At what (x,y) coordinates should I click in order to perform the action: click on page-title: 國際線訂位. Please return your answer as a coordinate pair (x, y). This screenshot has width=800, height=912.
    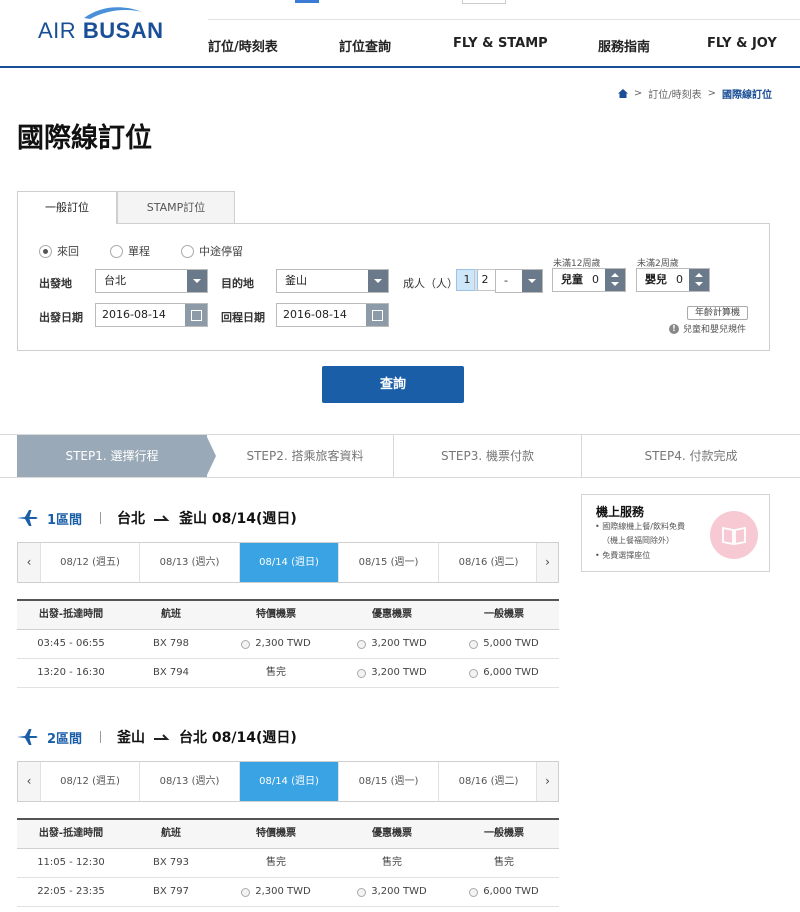
    Looking at the image, I should click on (84, 138).